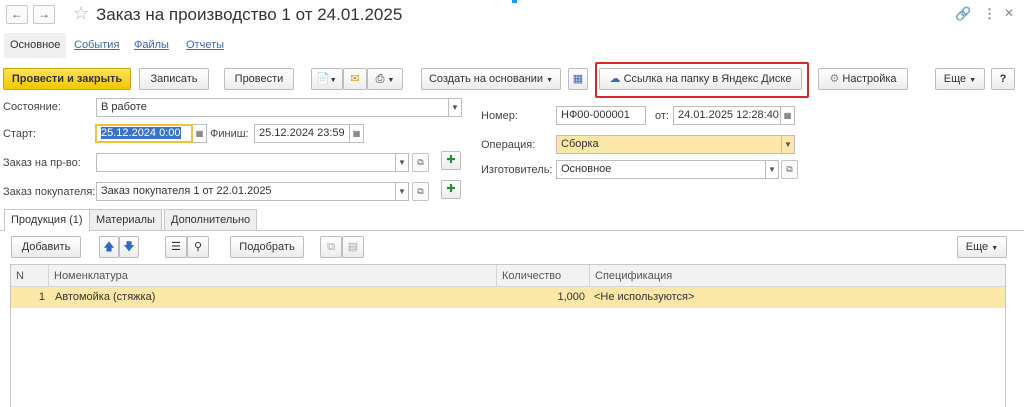 Image resolution: width=1024 pixels, height=407 pixels. I want to click on gear-icon: ⚙, so click(834, 79).